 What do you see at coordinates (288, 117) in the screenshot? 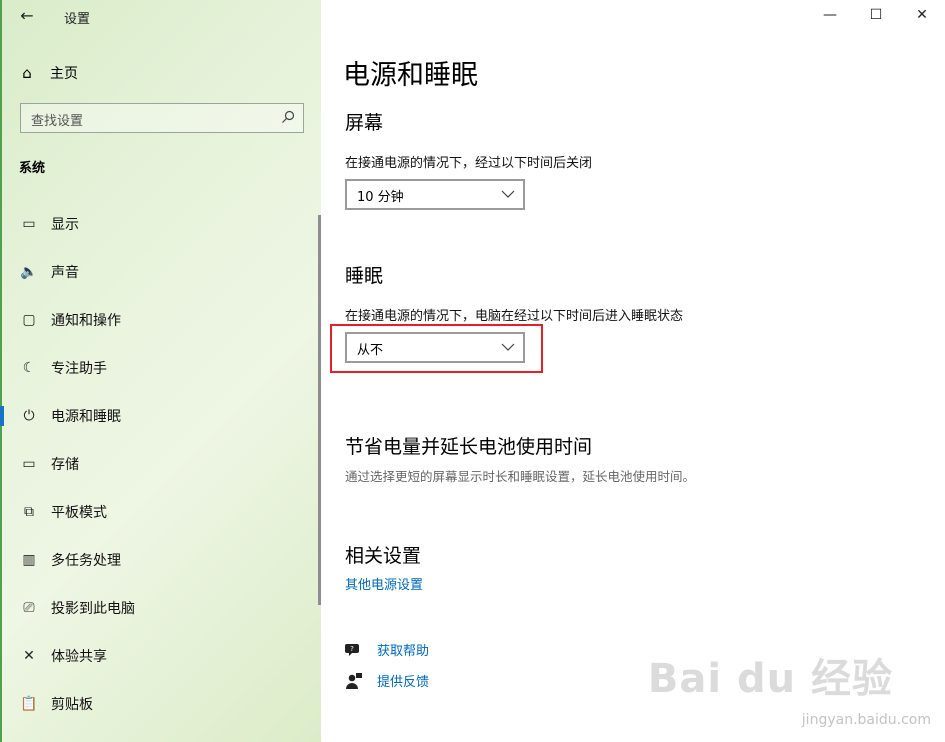
I see `search-icon` at bounding box center [288, 117].